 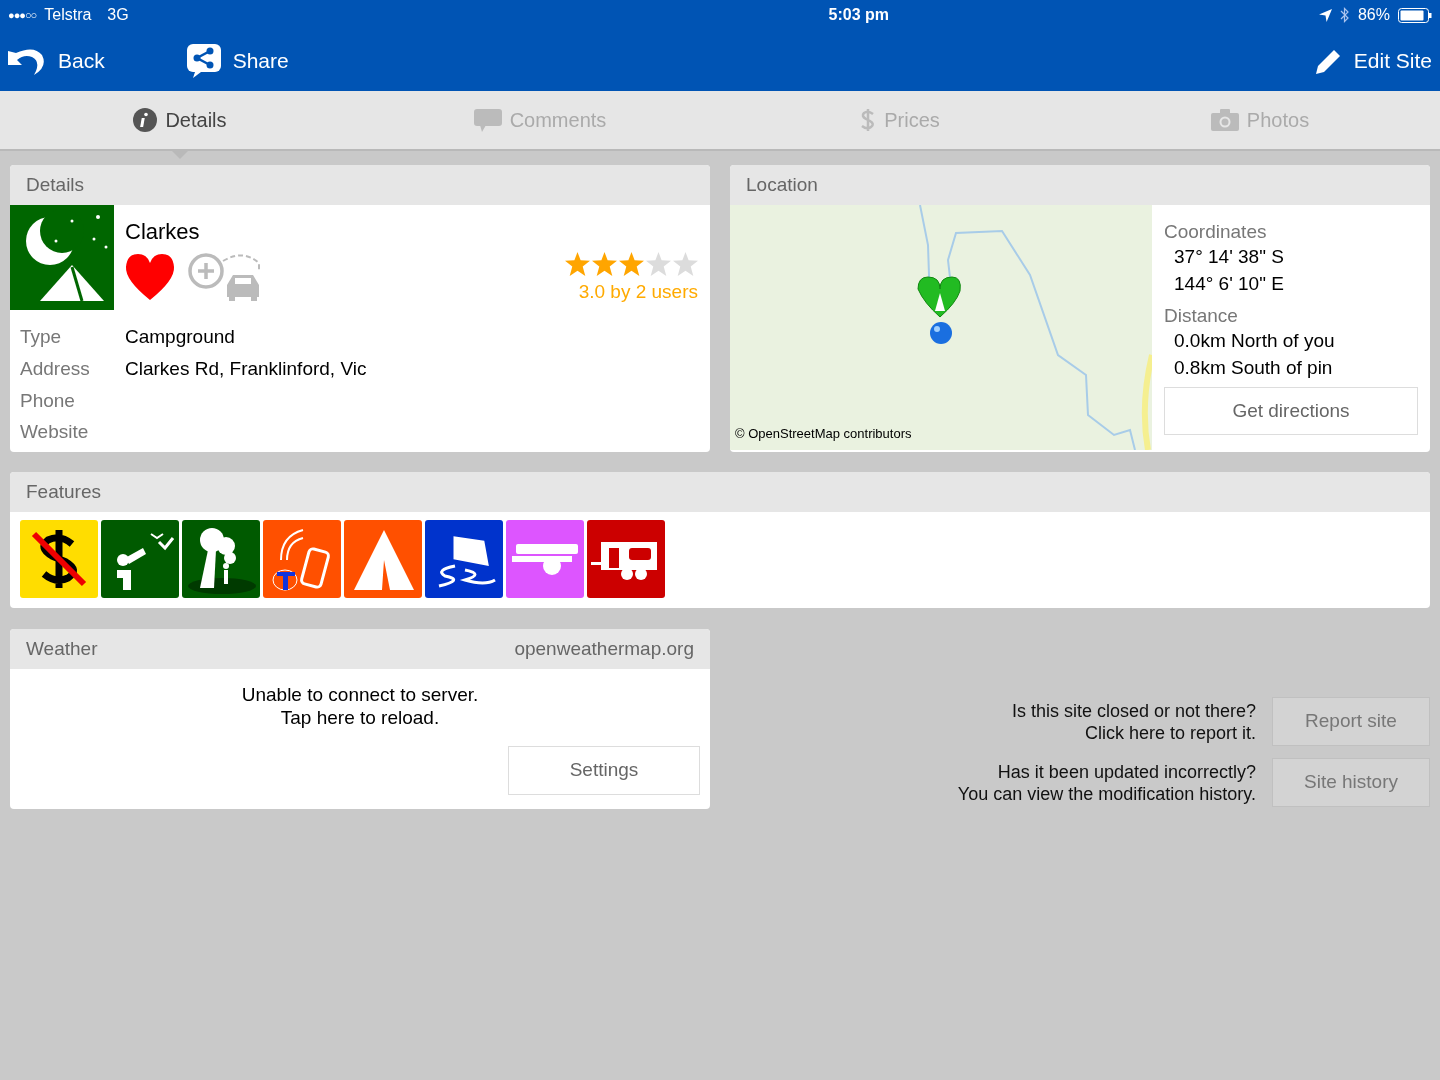 I want to click on field-label: Type, so click(x=41, y=337).